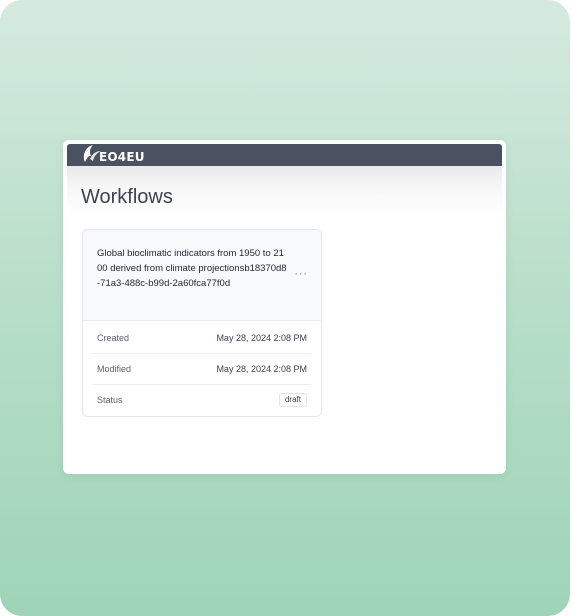  I want to click on page-title: Workflows, so click(127, 197).